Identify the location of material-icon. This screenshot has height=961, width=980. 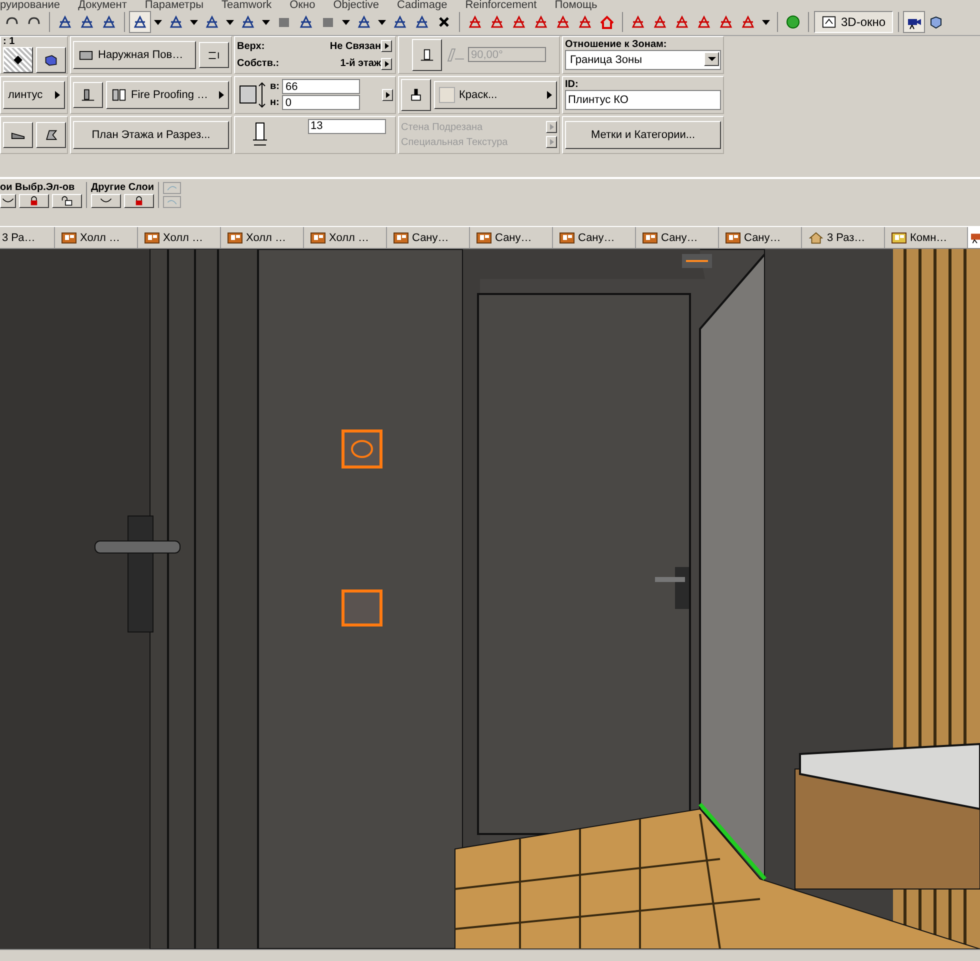
(119, 95).